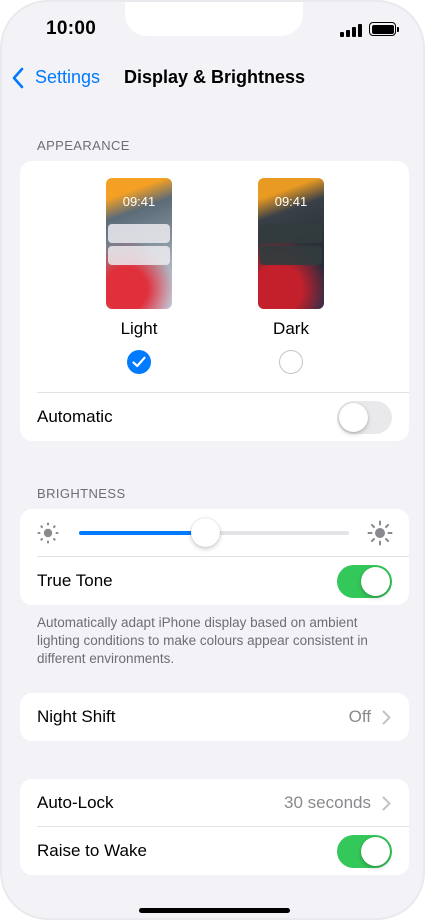 The width and height of the screenshot is (425, 920). What do you see at coordinates (380, 533) in the screenshot?
I see `sun-large-icon` at bounding box center [380, 533].